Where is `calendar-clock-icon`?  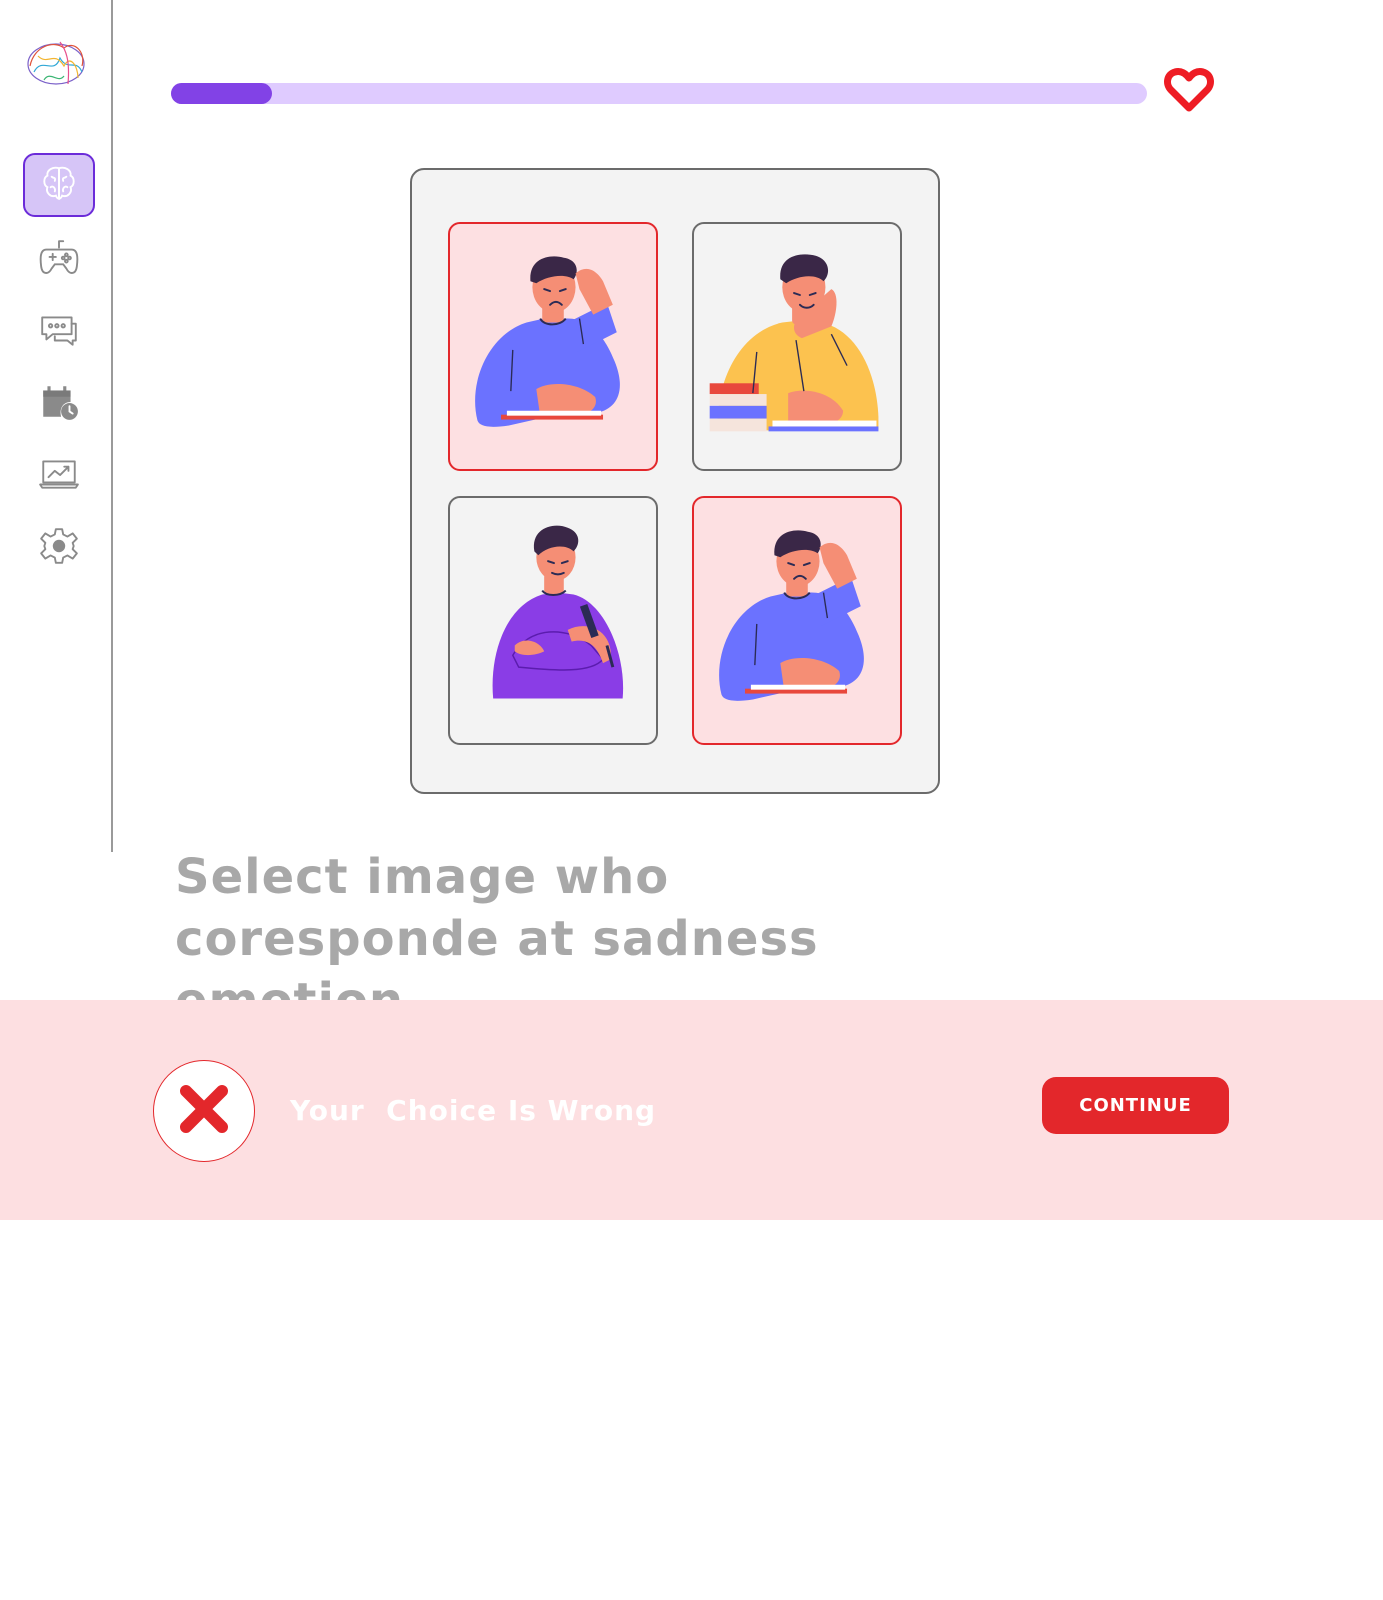
calendar-clock-icon is located at coordinates (59, 404).